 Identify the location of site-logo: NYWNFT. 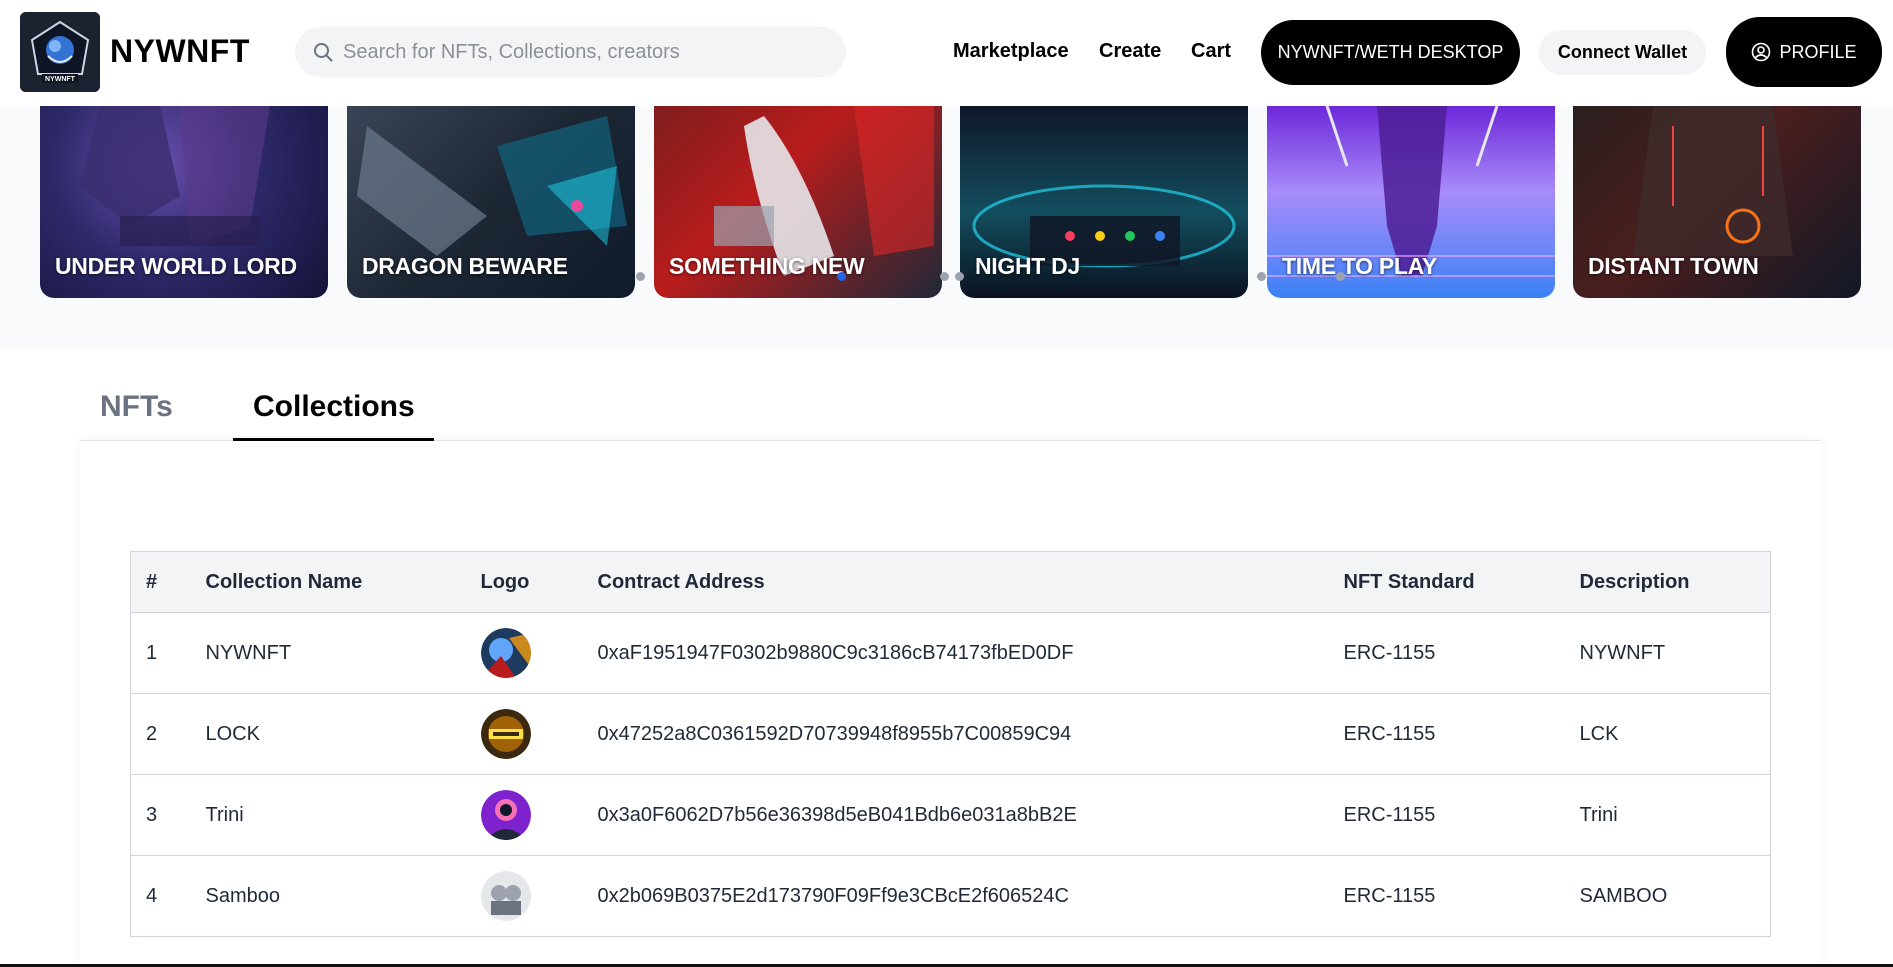
(60, 52).